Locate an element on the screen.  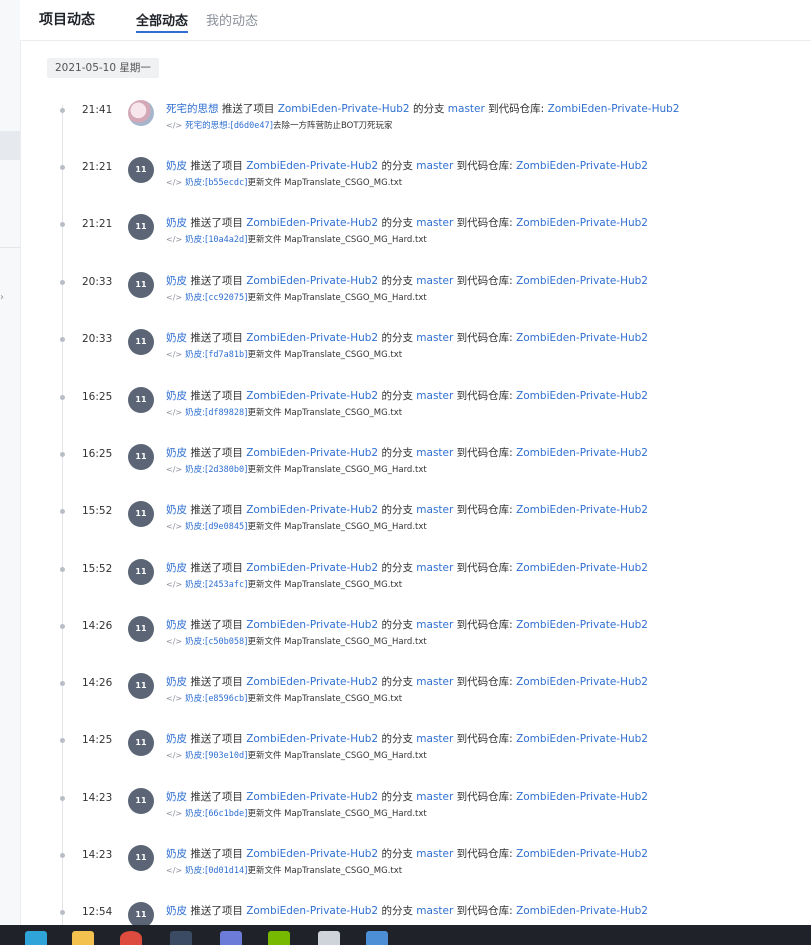
commit-hash-link: 10a4a2d is located at coordinates (226, 240).